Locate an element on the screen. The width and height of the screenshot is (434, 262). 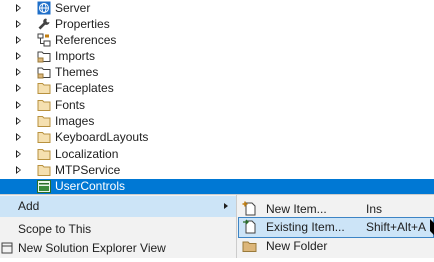
tree-item-label: KeyboardLayouts is located at coordinates (102, 137).